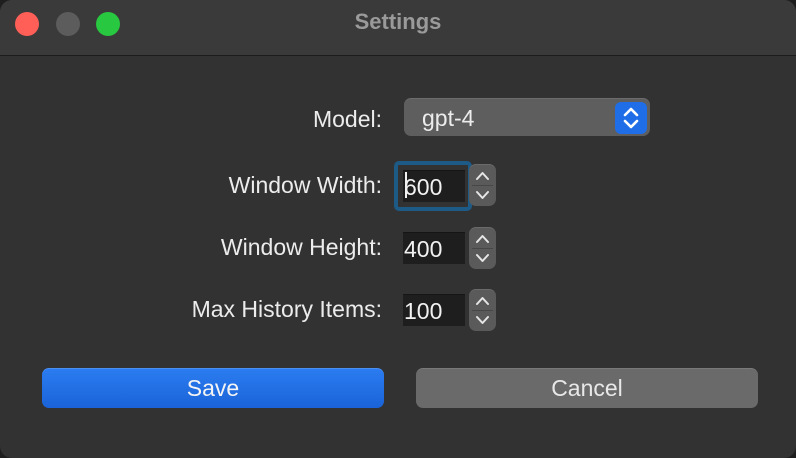 This screenshot has width=796, height=458. I want to click on cancel-button: Cancel, so click(587, 388).